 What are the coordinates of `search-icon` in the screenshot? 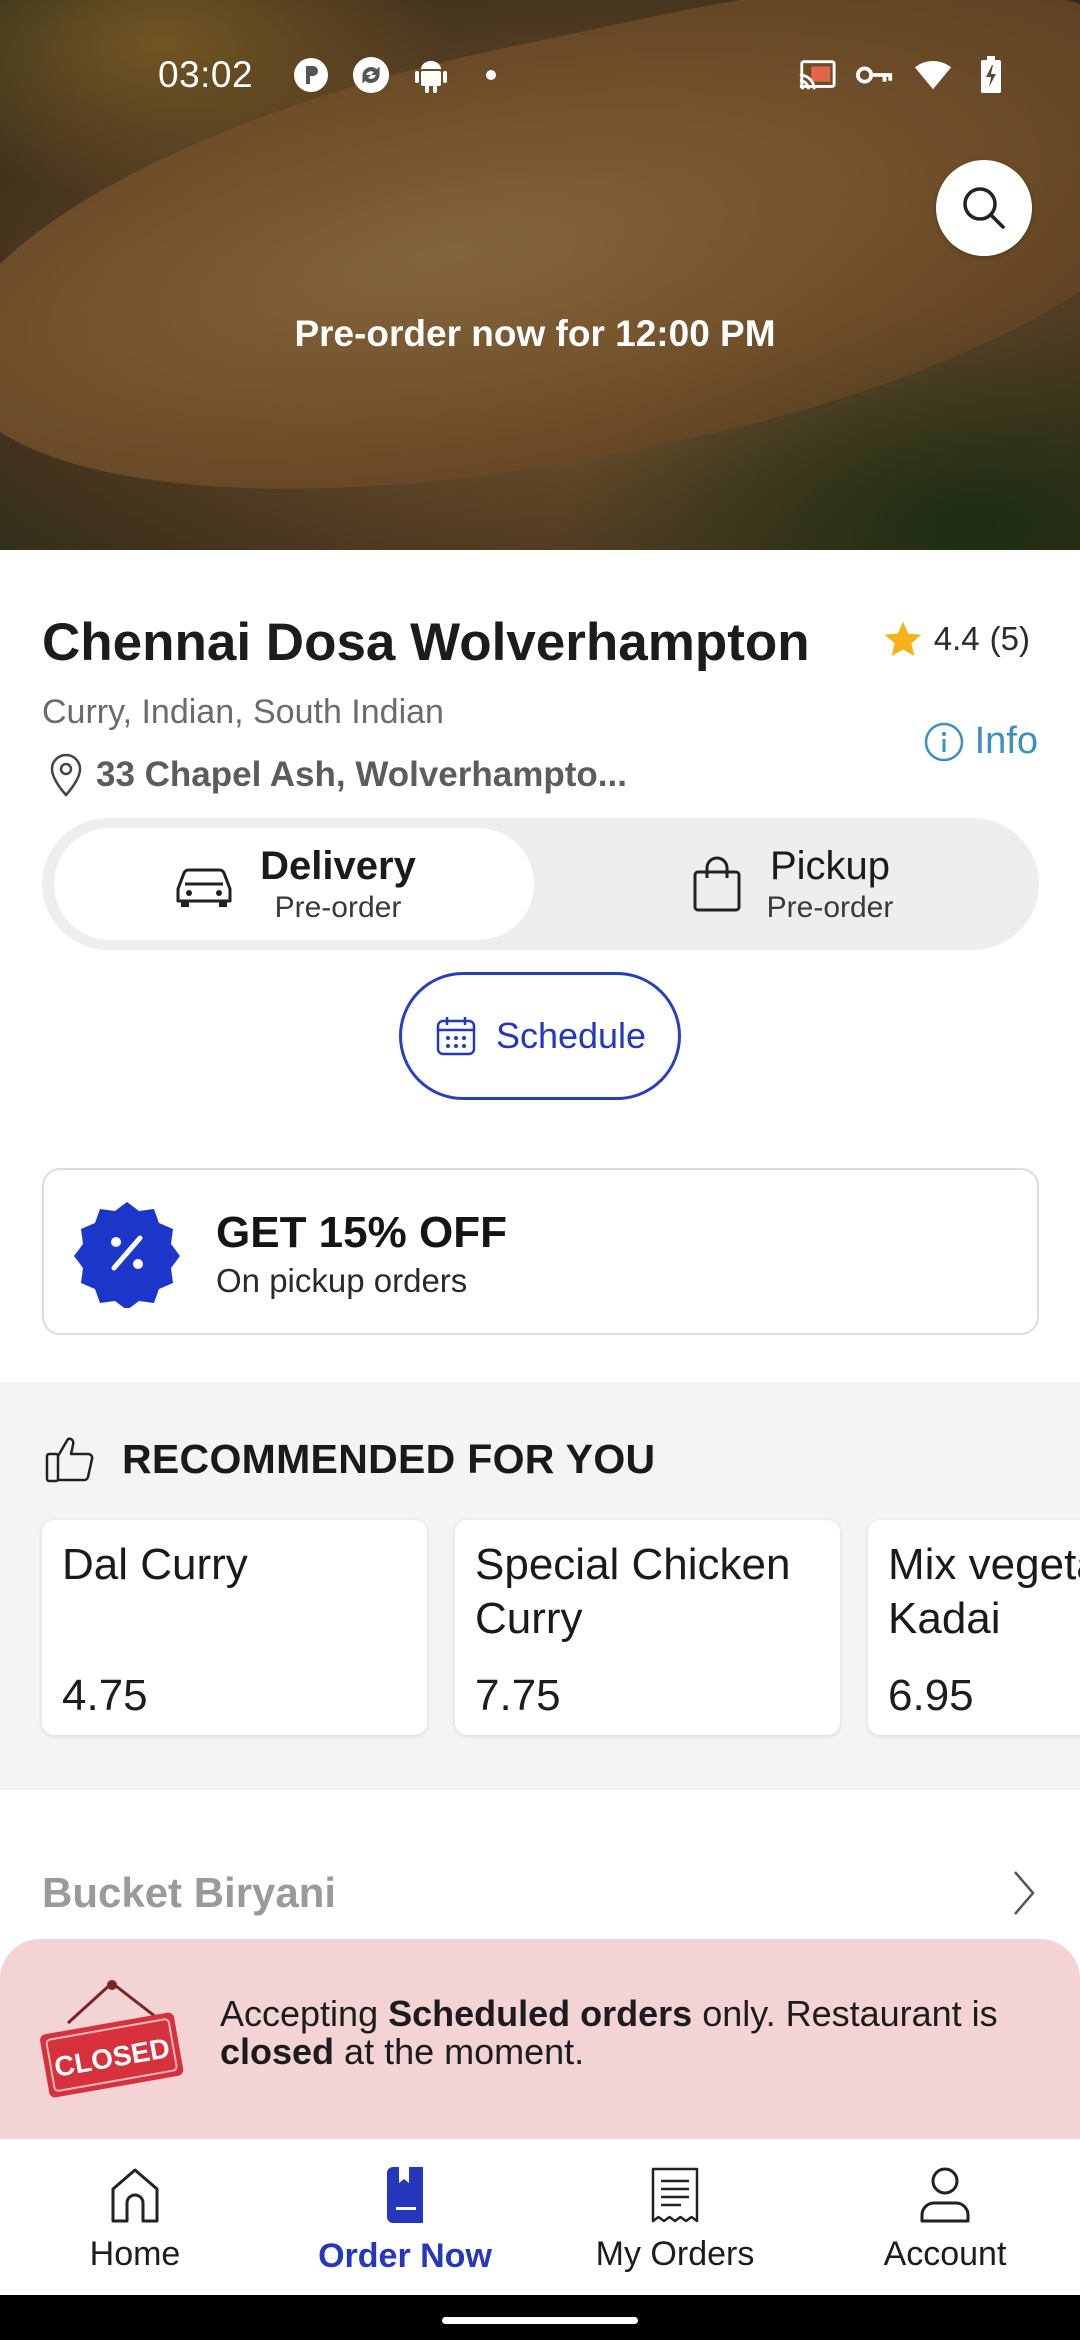 It's located at (984, 208).